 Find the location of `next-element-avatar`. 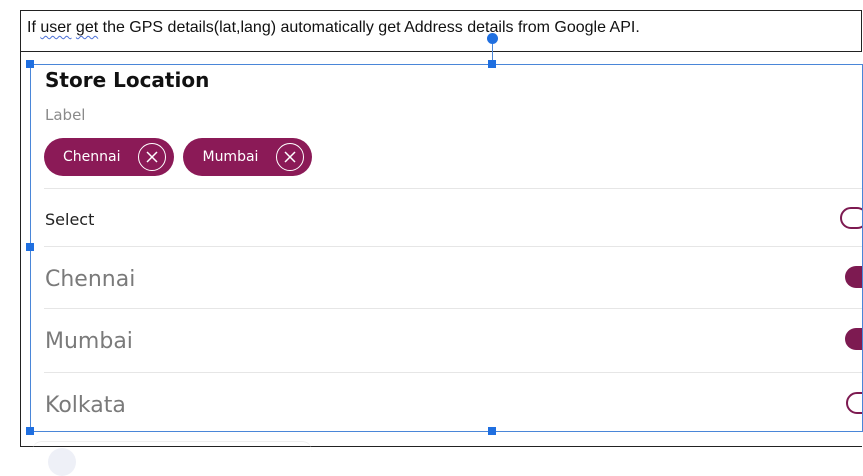

next-element-avatar is located at coordinates (62, 462).